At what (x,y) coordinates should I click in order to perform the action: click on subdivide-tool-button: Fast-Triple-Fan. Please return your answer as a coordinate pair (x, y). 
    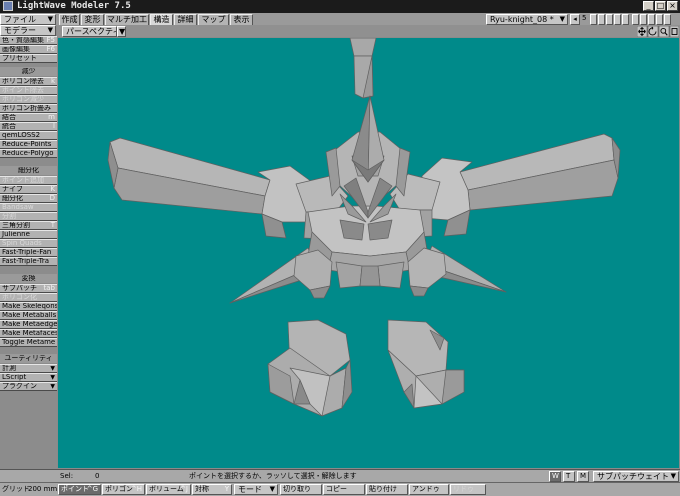
    Looking at the image, I should click on (28, 252).